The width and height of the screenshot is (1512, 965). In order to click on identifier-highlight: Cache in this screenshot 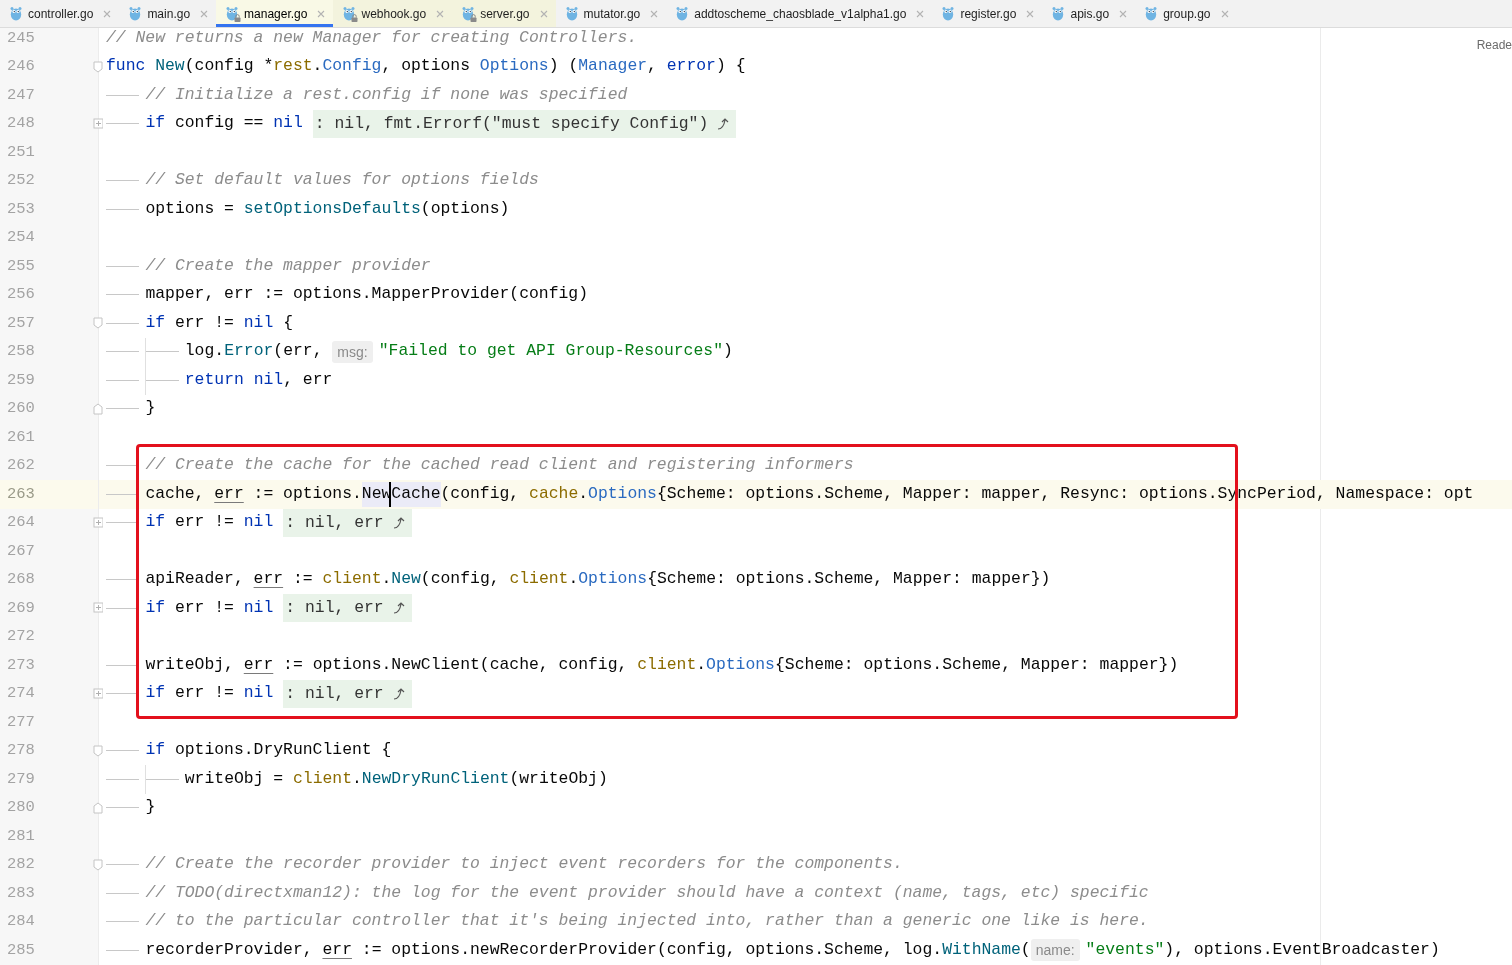, I will do `click(415, 494)`.